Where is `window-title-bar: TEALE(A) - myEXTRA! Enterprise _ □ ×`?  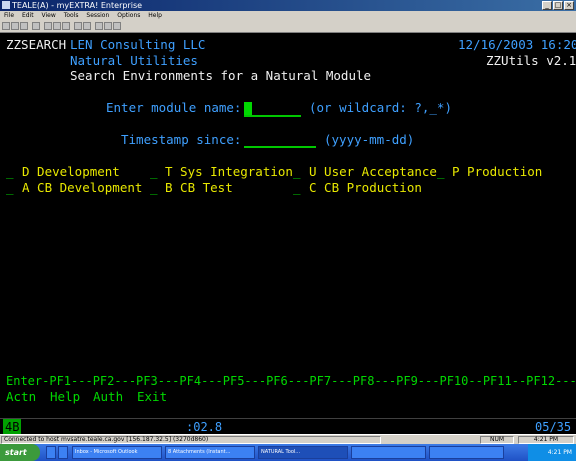 window-title-bar: TEALE(A) - myEXTRA! Enterprise _ □ × is located at coordinates (288, 5).